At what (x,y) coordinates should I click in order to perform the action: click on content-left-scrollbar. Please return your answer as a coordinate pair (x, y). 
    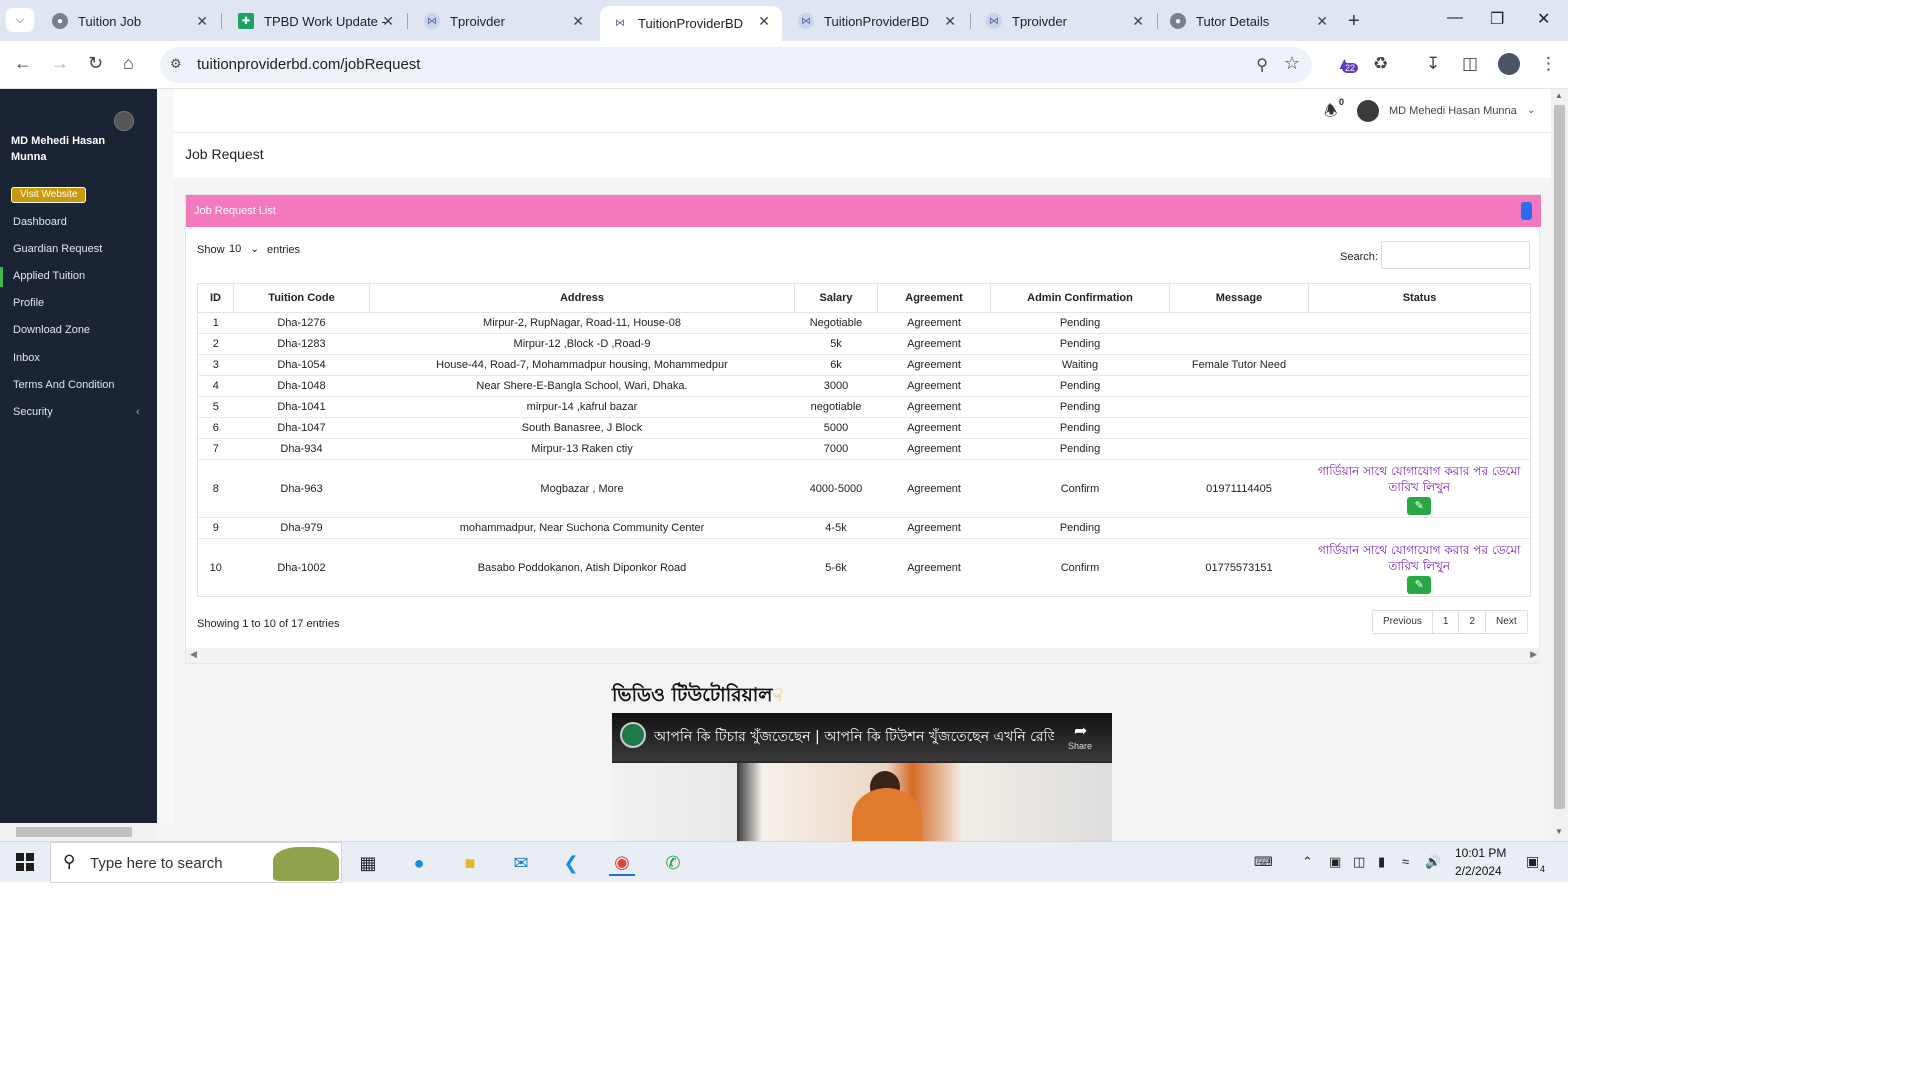
    Looking at the image, I should click on (165, 456).